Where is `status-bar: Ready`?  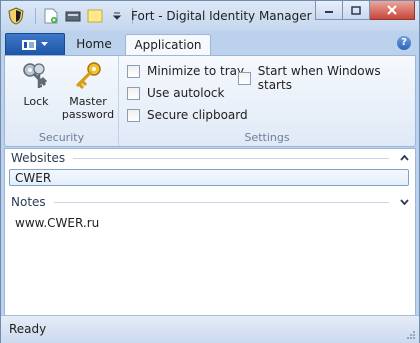 status-bar: Ready is located at coordinates (210, 329).